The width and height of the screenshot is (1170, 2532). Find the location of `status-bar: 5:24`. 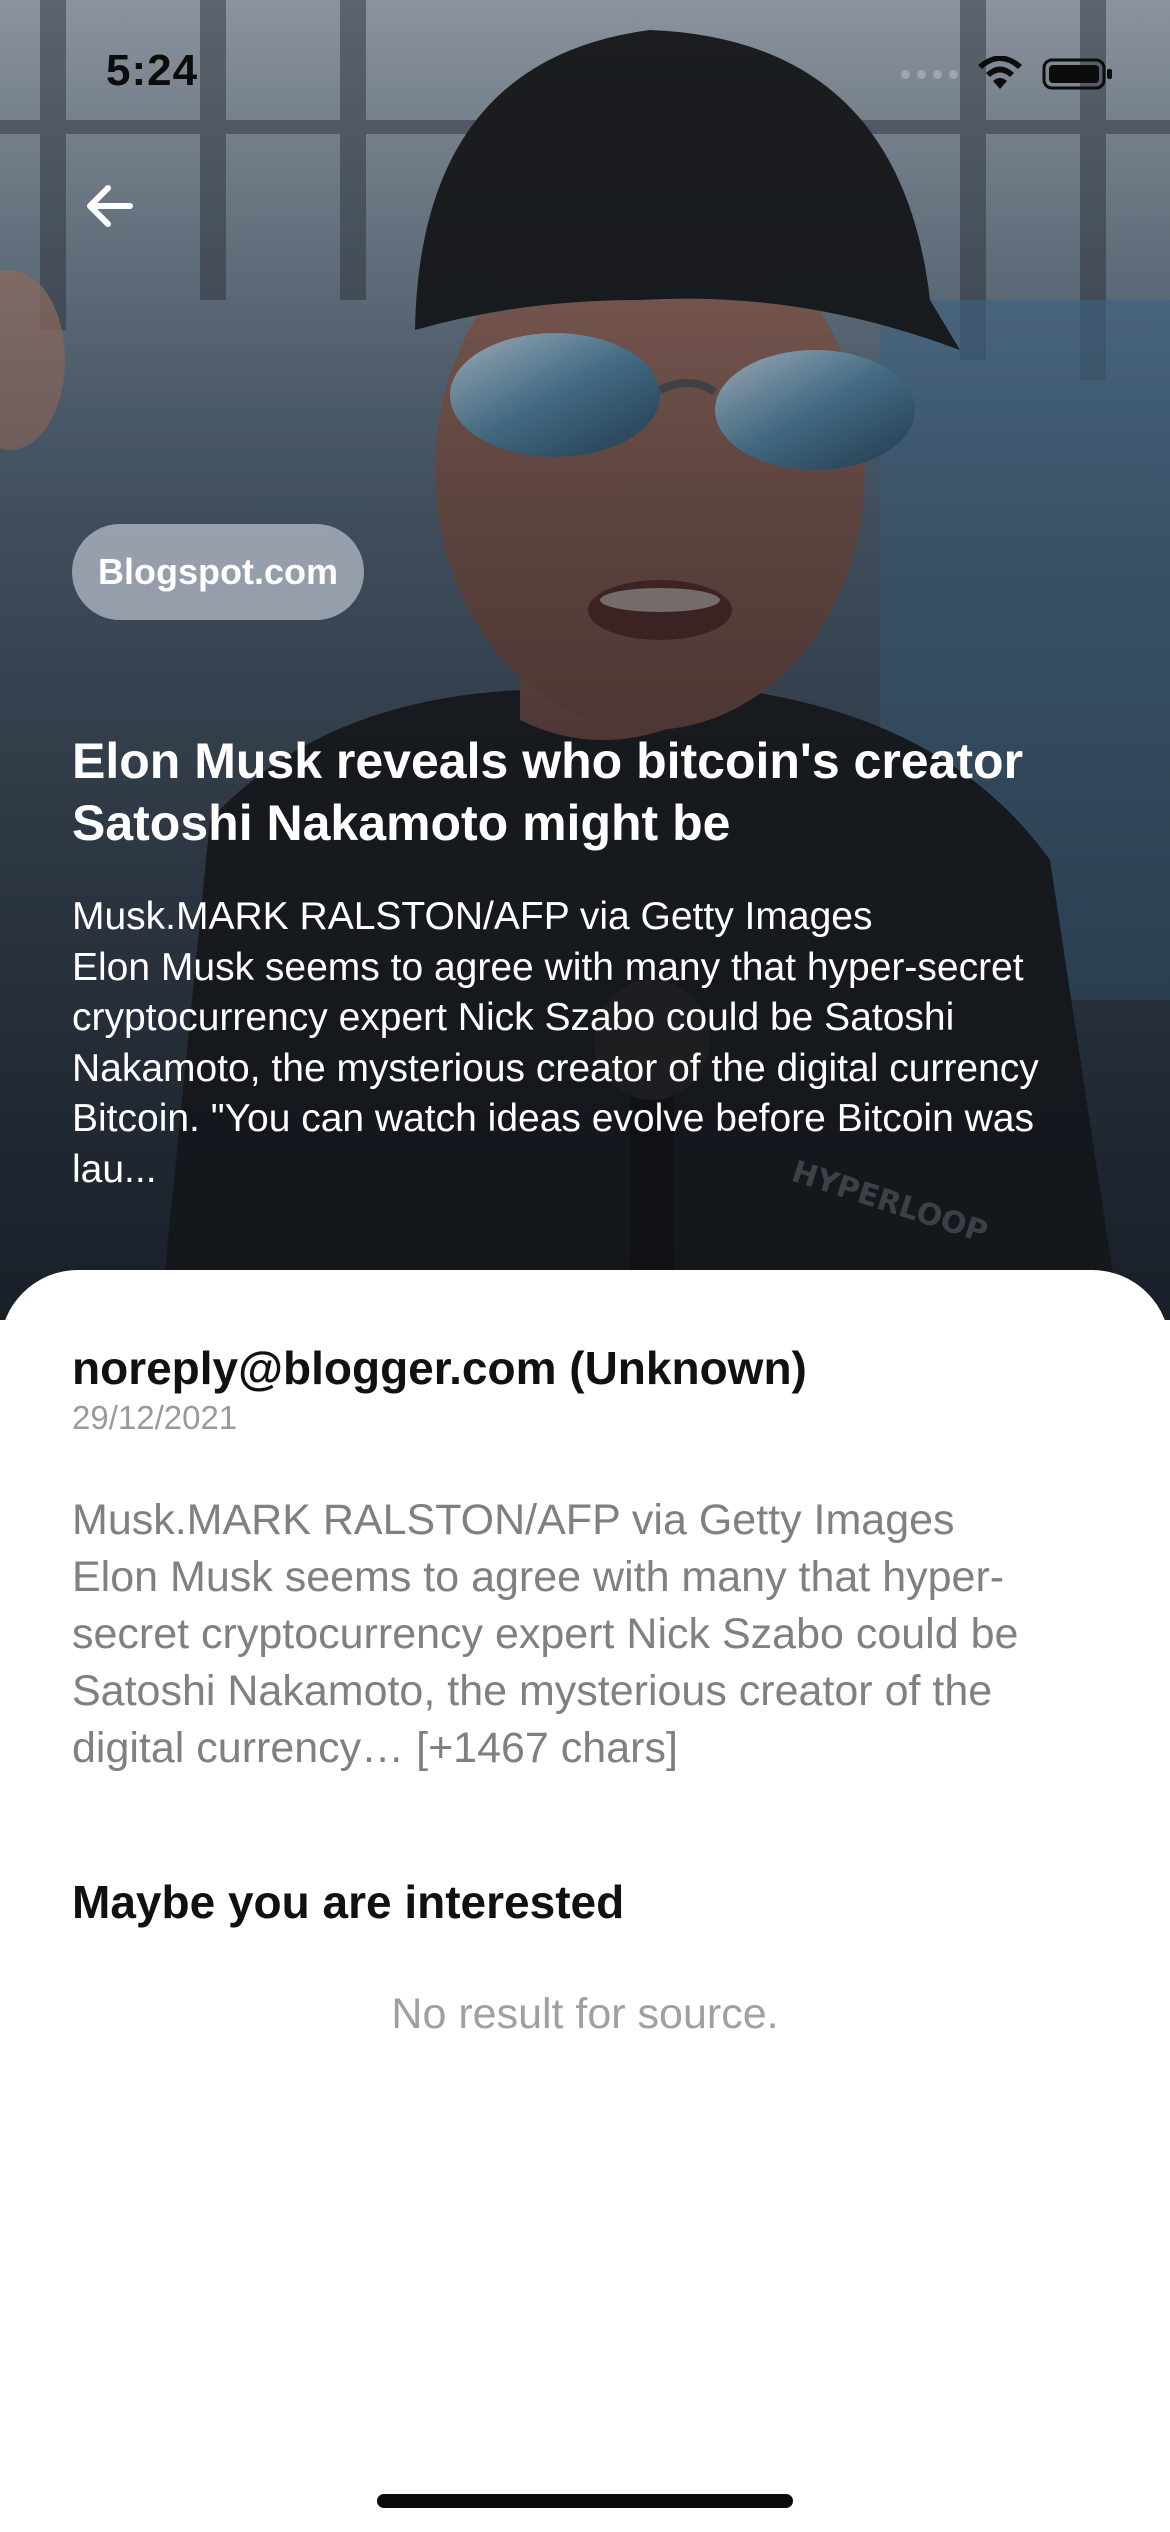

status-bar: 5:24 is located at coordinates (585, 70).